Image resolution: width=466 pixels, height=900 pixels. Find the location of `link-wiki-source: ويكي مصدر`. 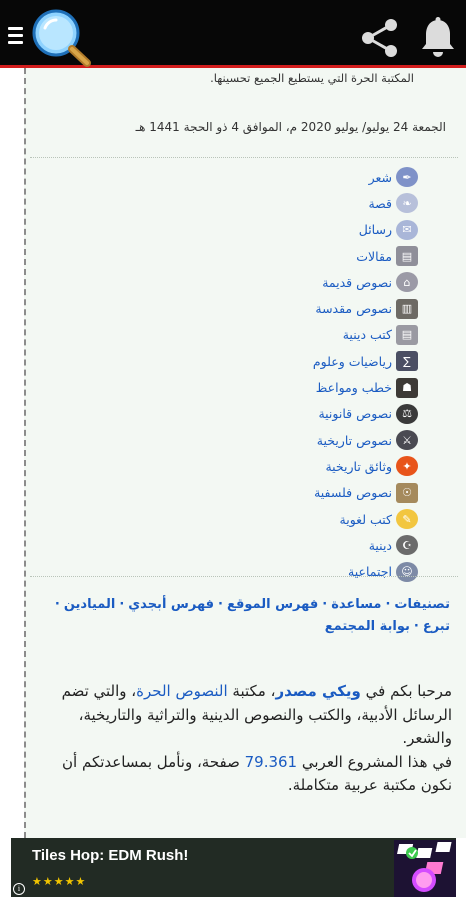

link-wiki-source: ويكي مصدر is located at coordinates (317, 691).